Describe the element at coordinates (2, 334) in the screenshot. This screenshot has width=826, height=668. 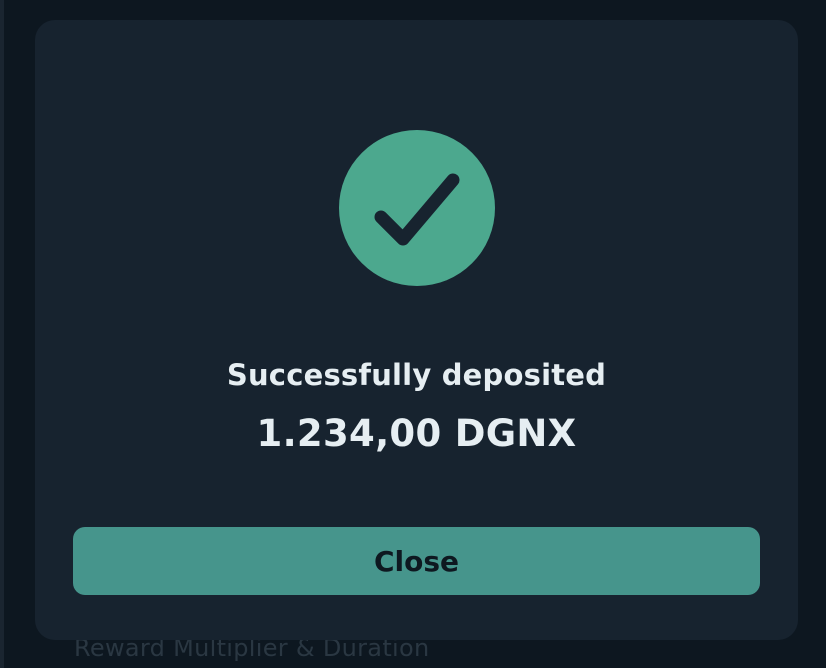
I see `left-edge-divider` at that location.